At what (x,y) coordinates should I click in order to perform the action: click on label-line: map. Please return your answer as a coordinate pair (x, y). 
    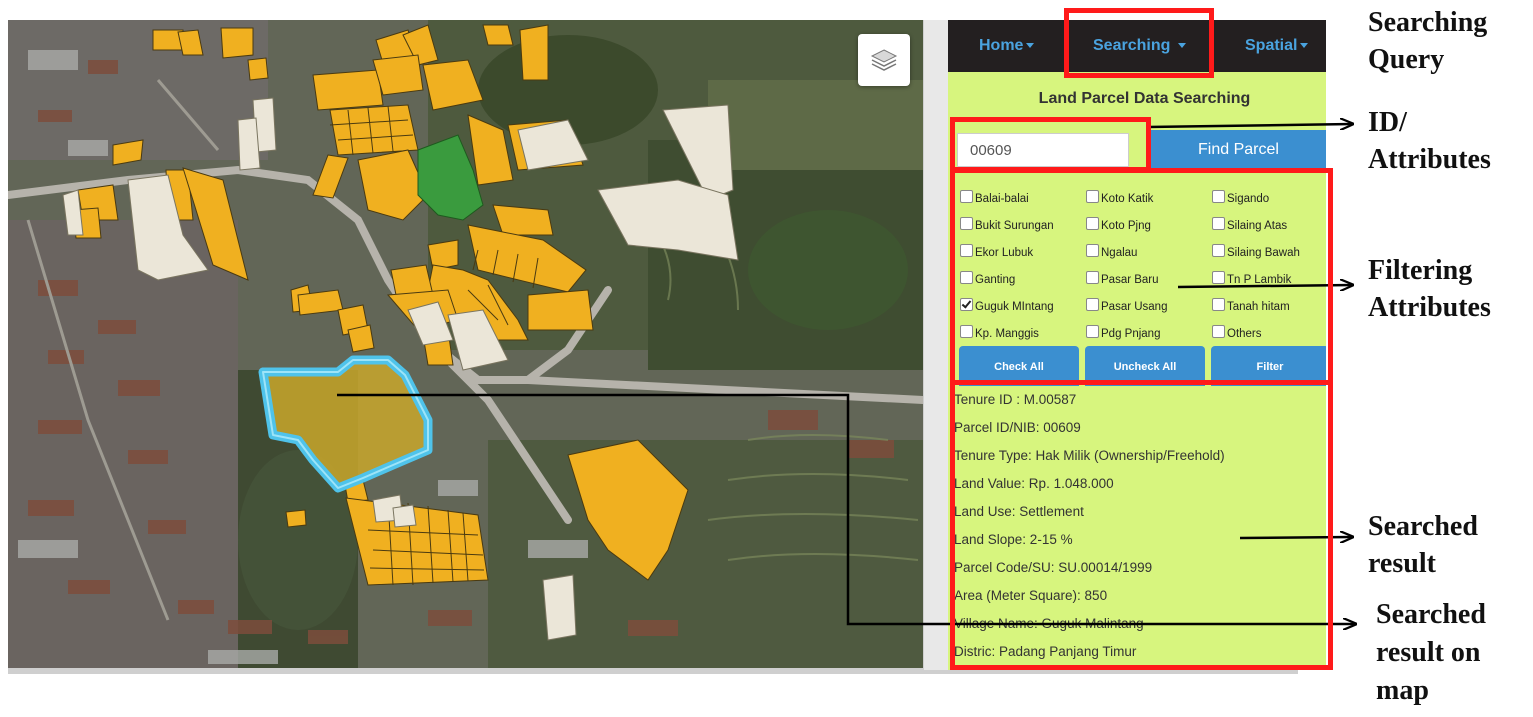
    Looking at the image, I should click on (1402, 690).